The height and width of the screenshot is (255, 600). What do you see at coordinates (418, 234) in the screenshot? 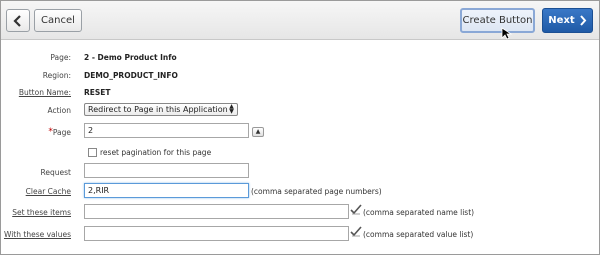
I see `with-values-hint: (comma separated value list)` at bounding box center [418, 234].